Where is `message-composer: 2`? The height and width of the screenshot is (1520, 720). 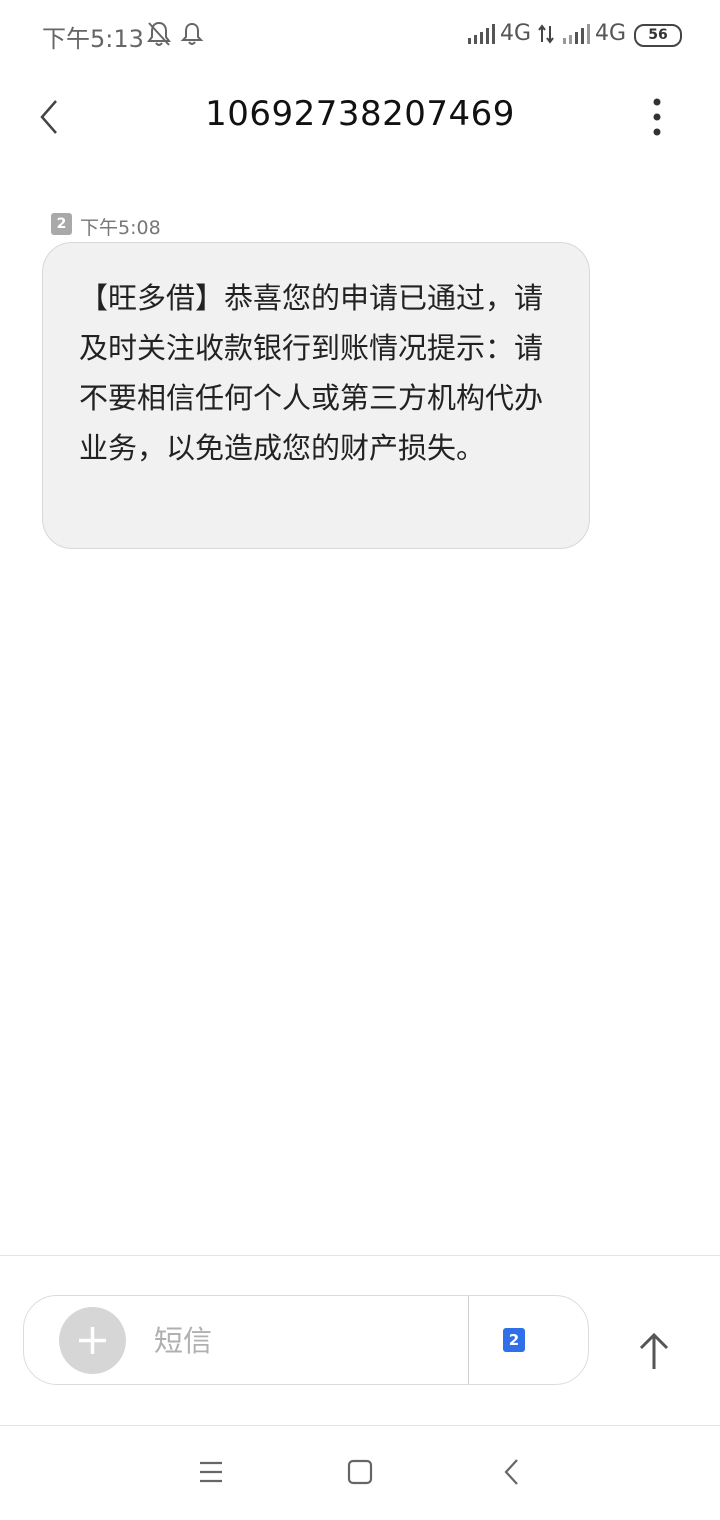
message-composer: 2 is located at coordinates (306, 1340).